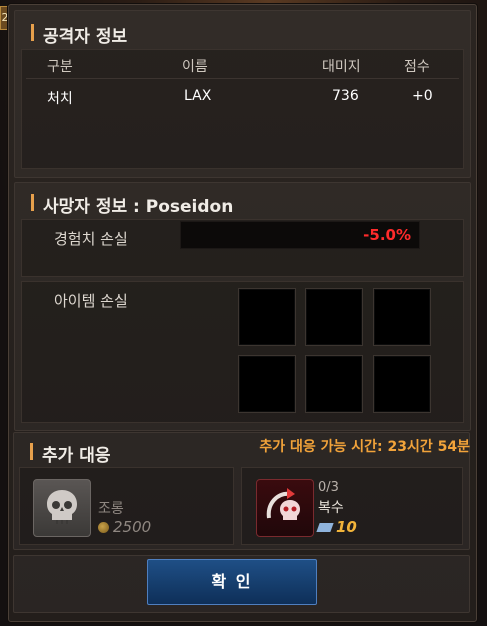  Describe the element at coordinates (195, 67) in the screenshot. I see `header-name: 이름` at that location.